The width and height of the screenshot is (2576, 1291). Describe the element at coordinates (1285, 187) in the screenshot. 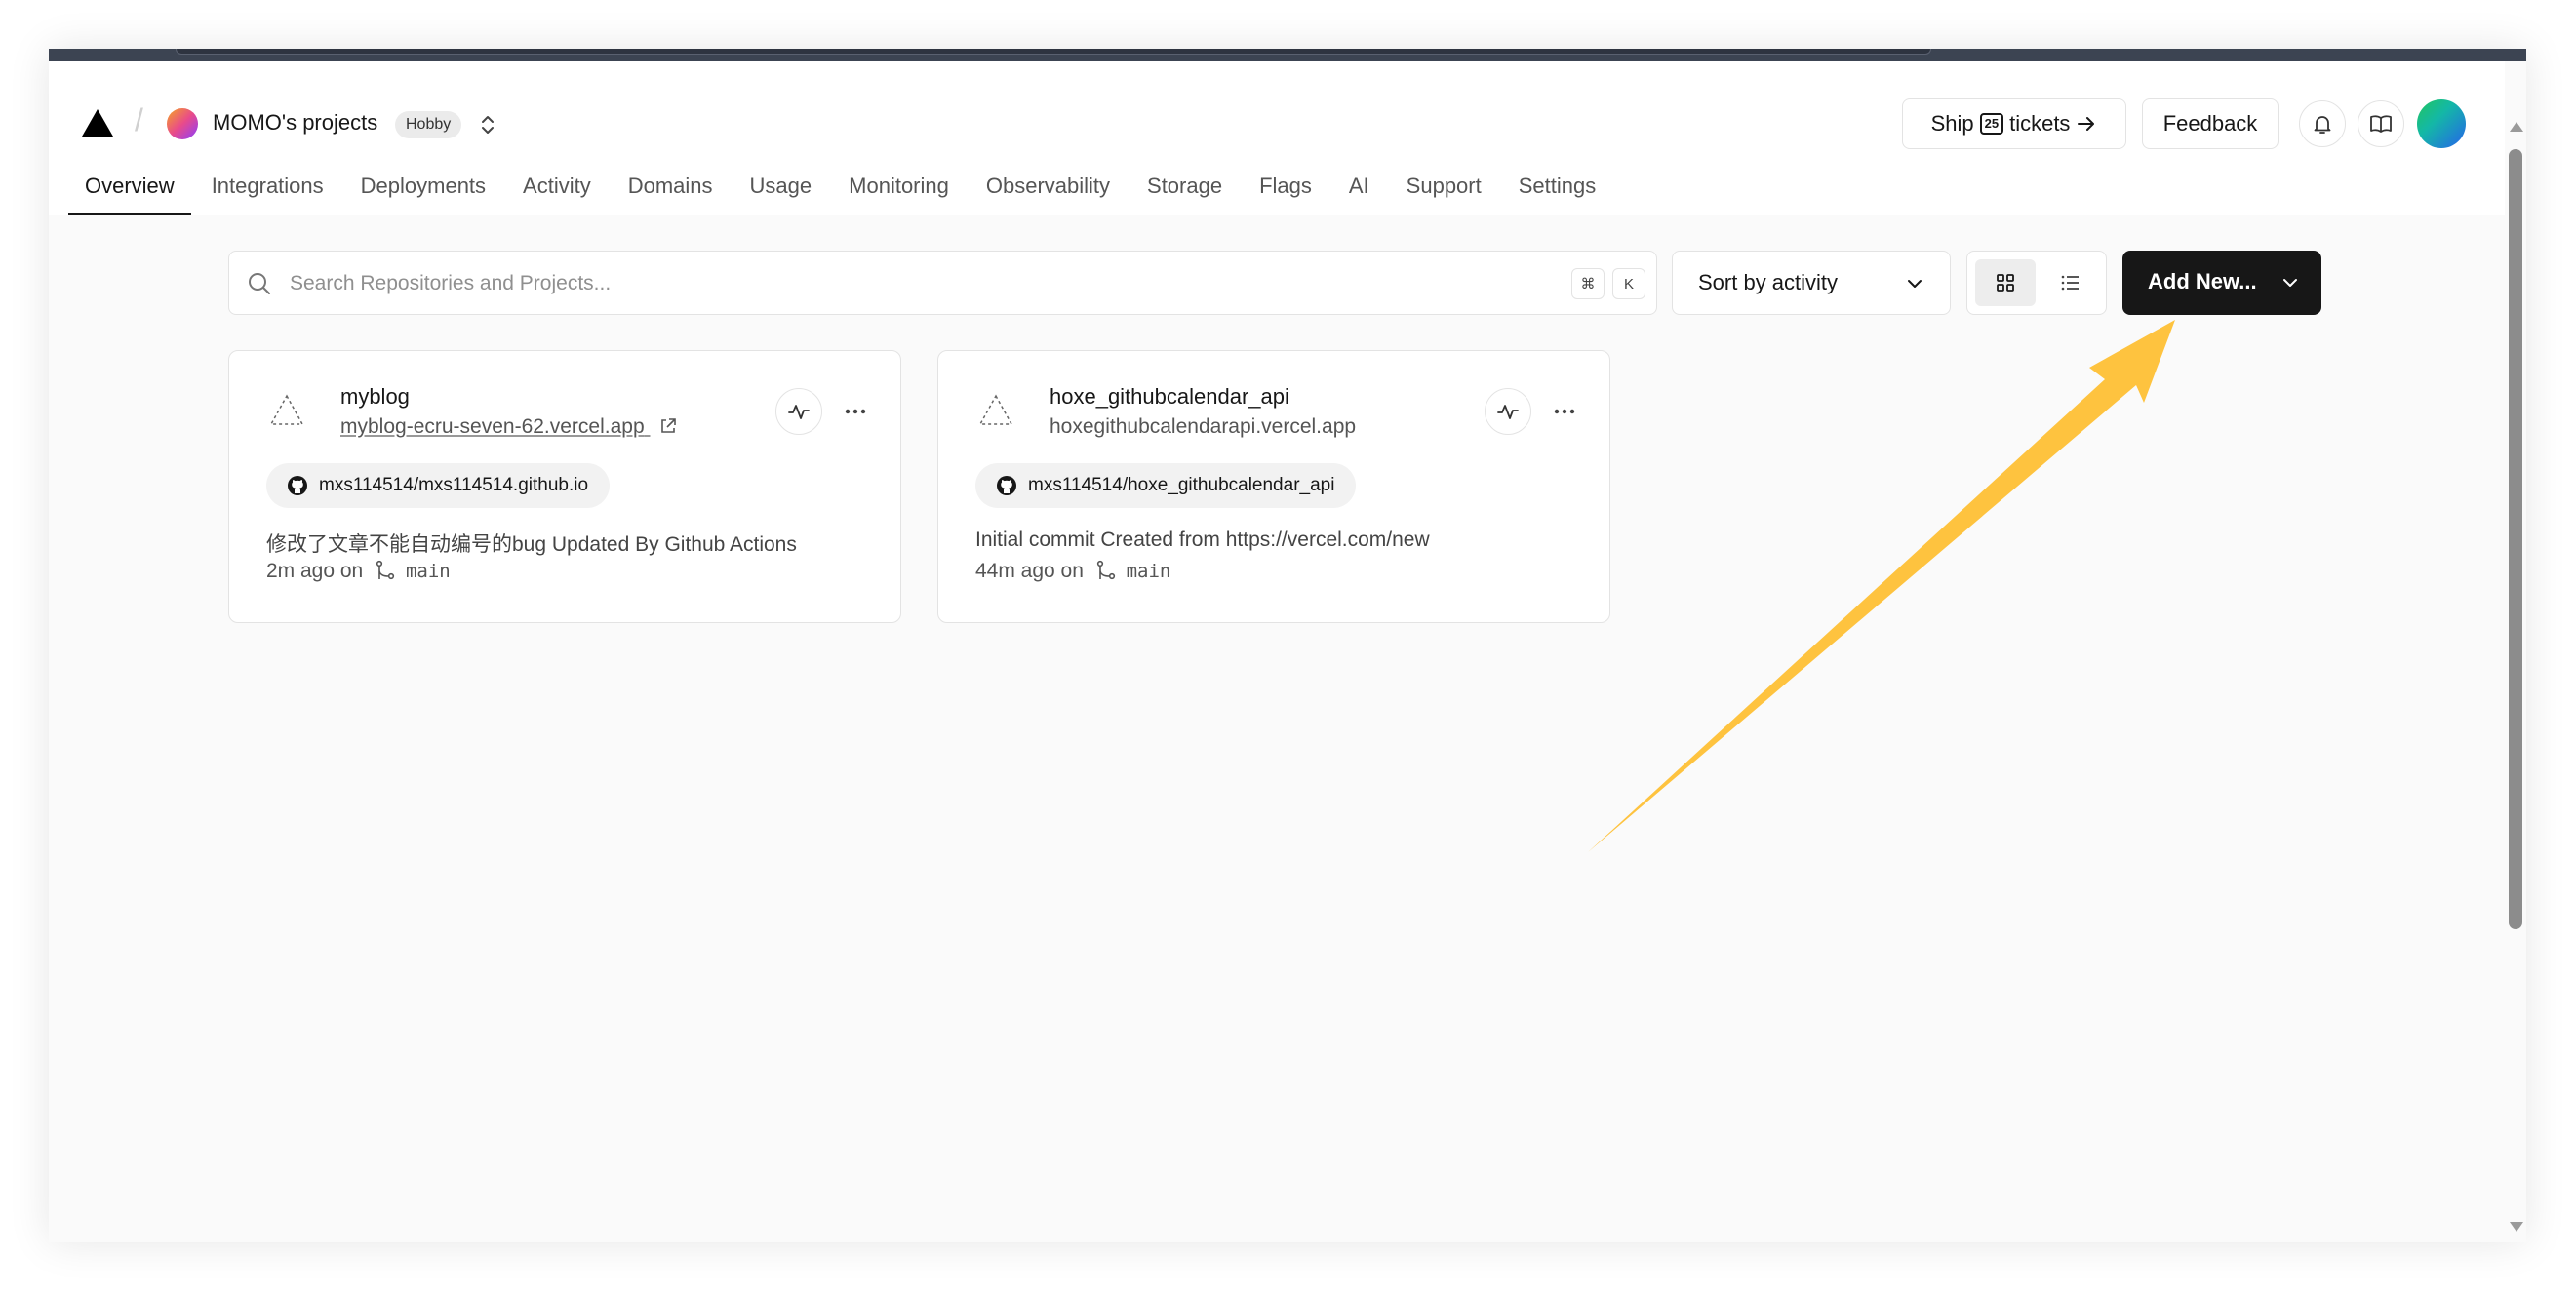

I see `tab-flags: Flags` at that location.